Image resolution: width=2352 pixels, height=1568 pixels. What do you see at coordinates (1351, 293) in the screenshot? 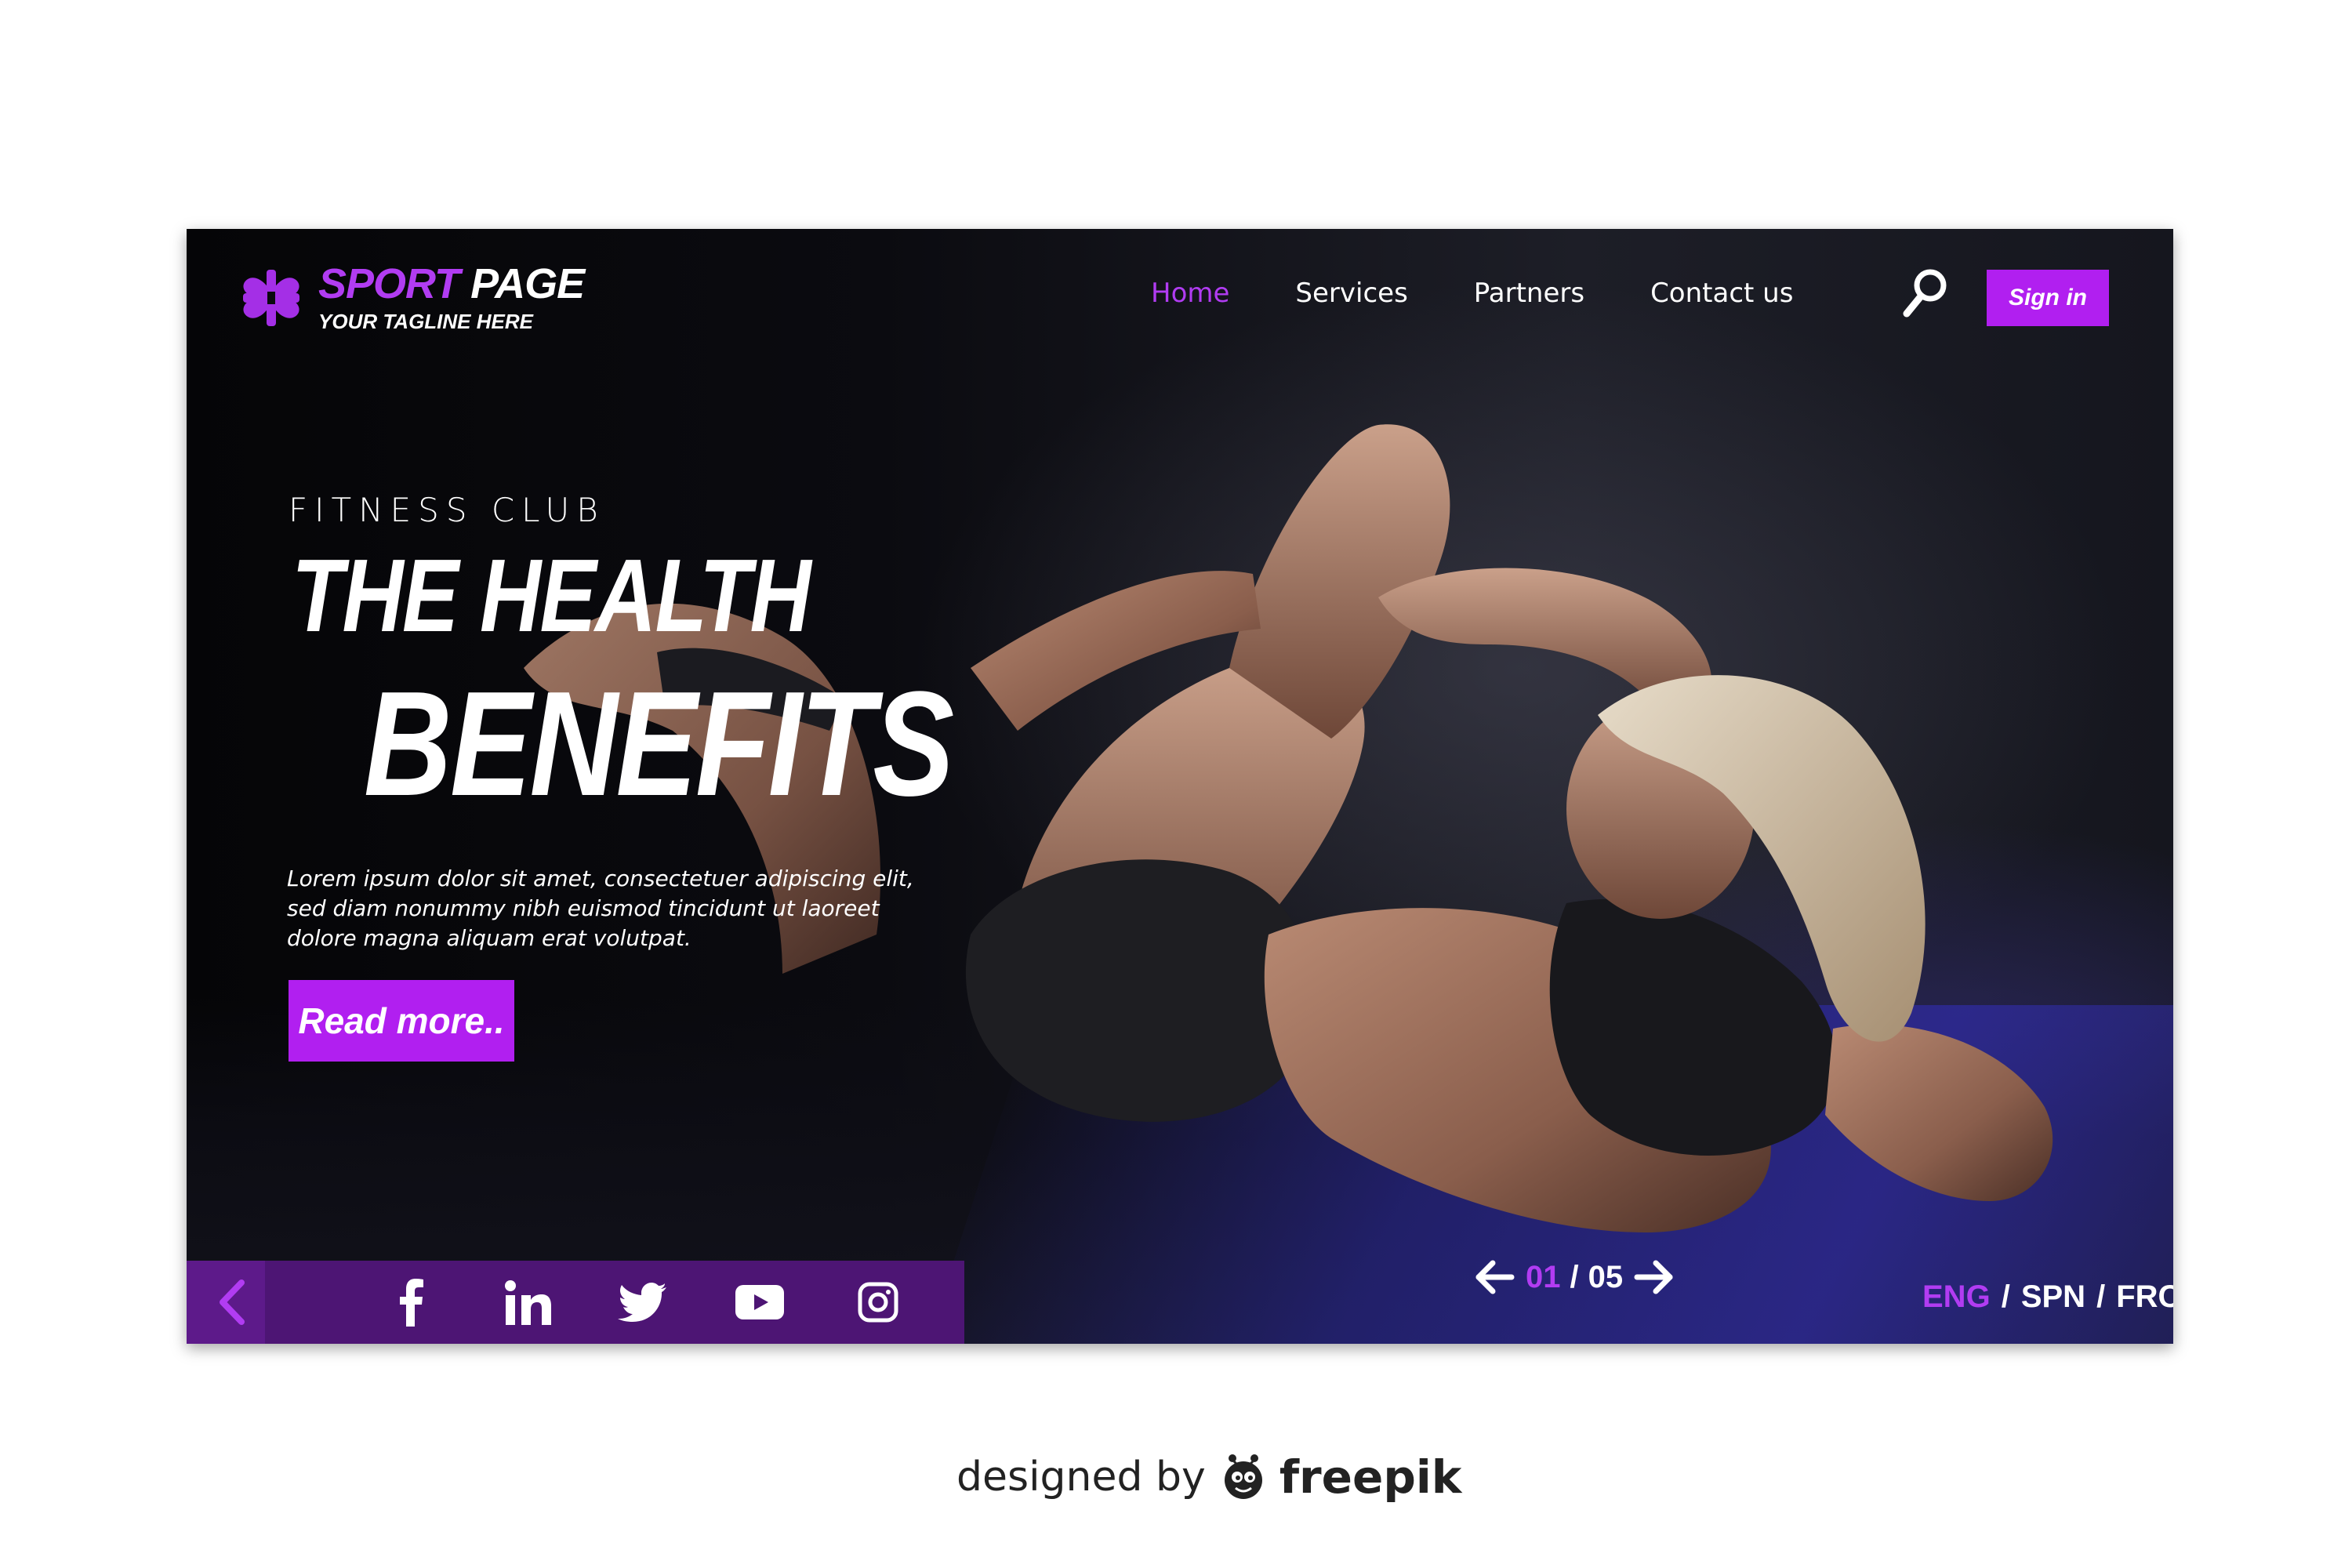
I see `nav-item-services: Services` at bounding box center [1351, 293].